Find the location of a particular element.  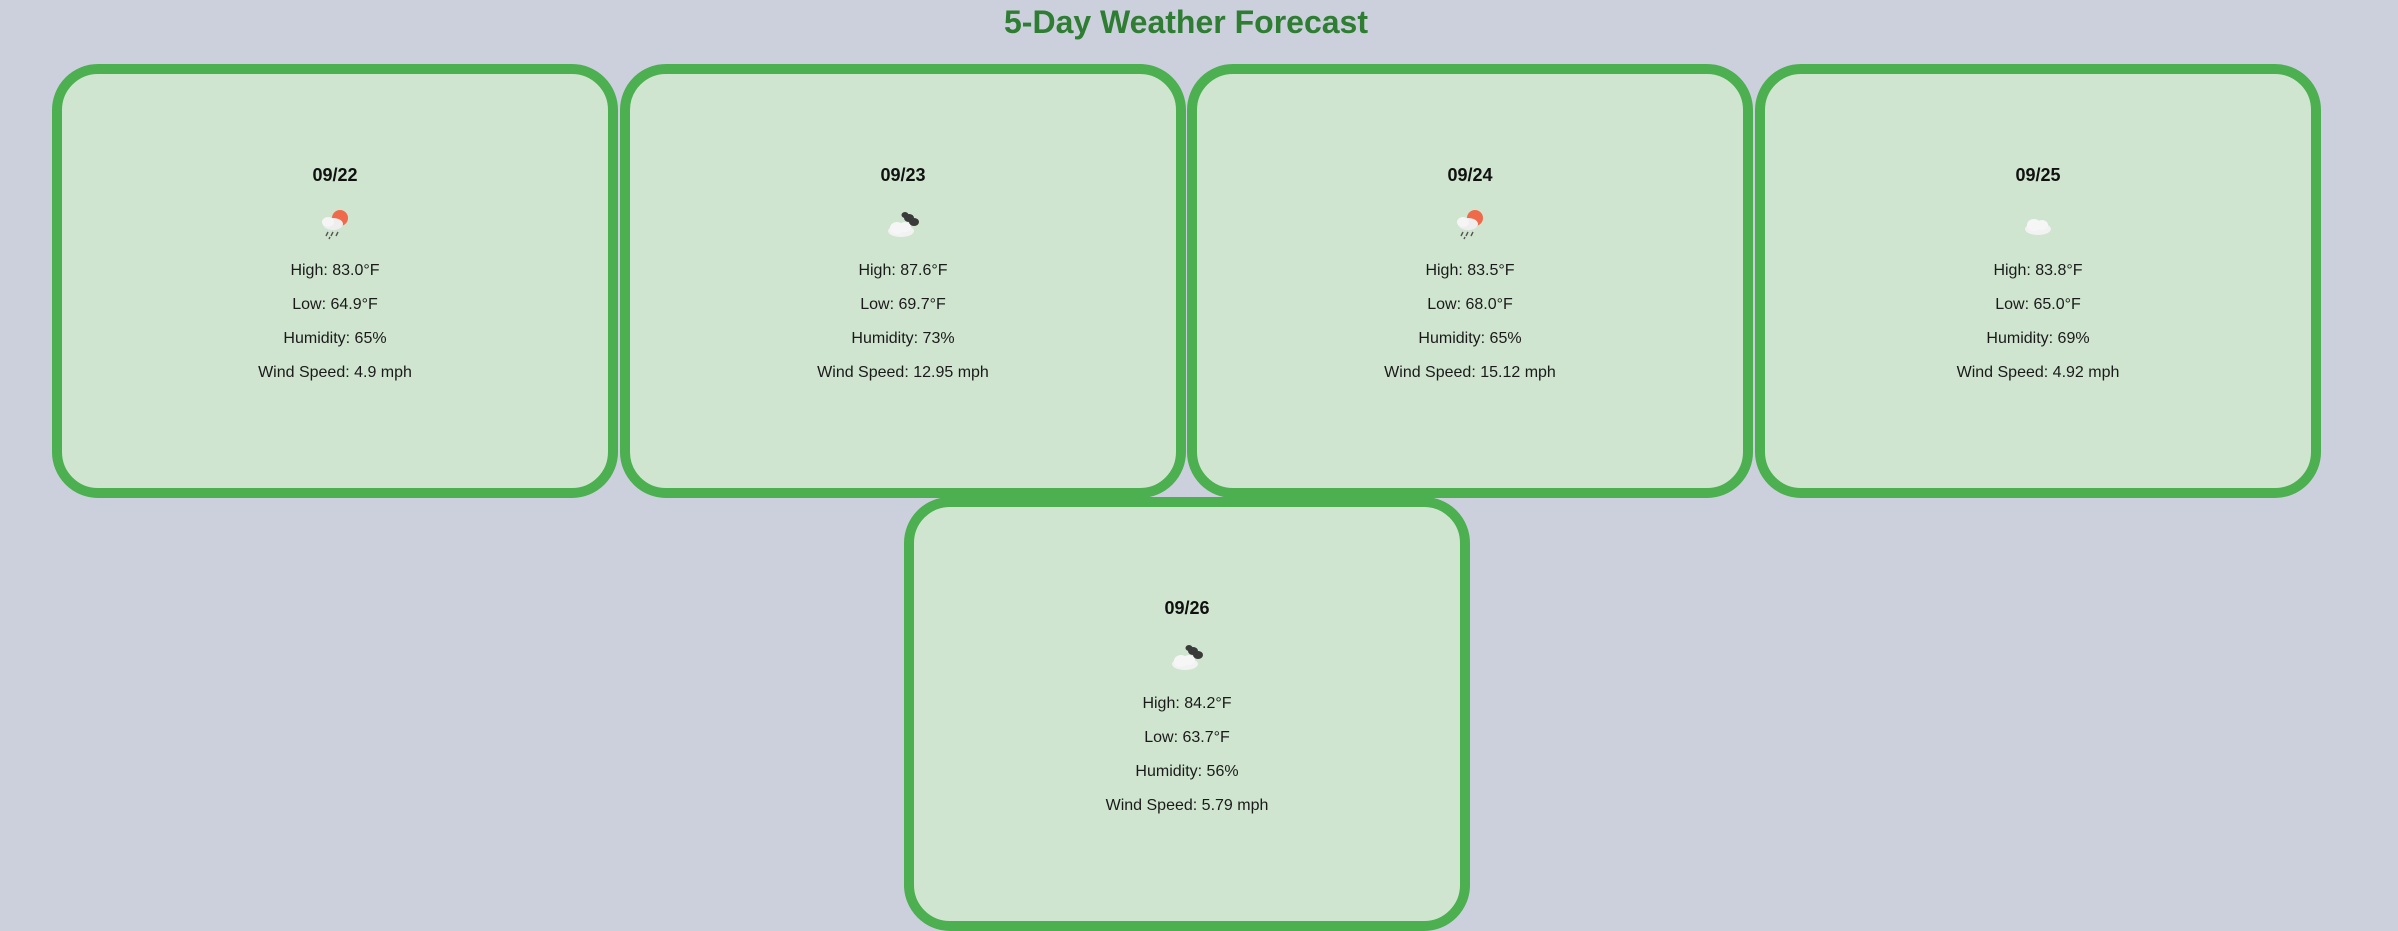

humidity: Humidity: 73% is located at coordinates (903, 338).